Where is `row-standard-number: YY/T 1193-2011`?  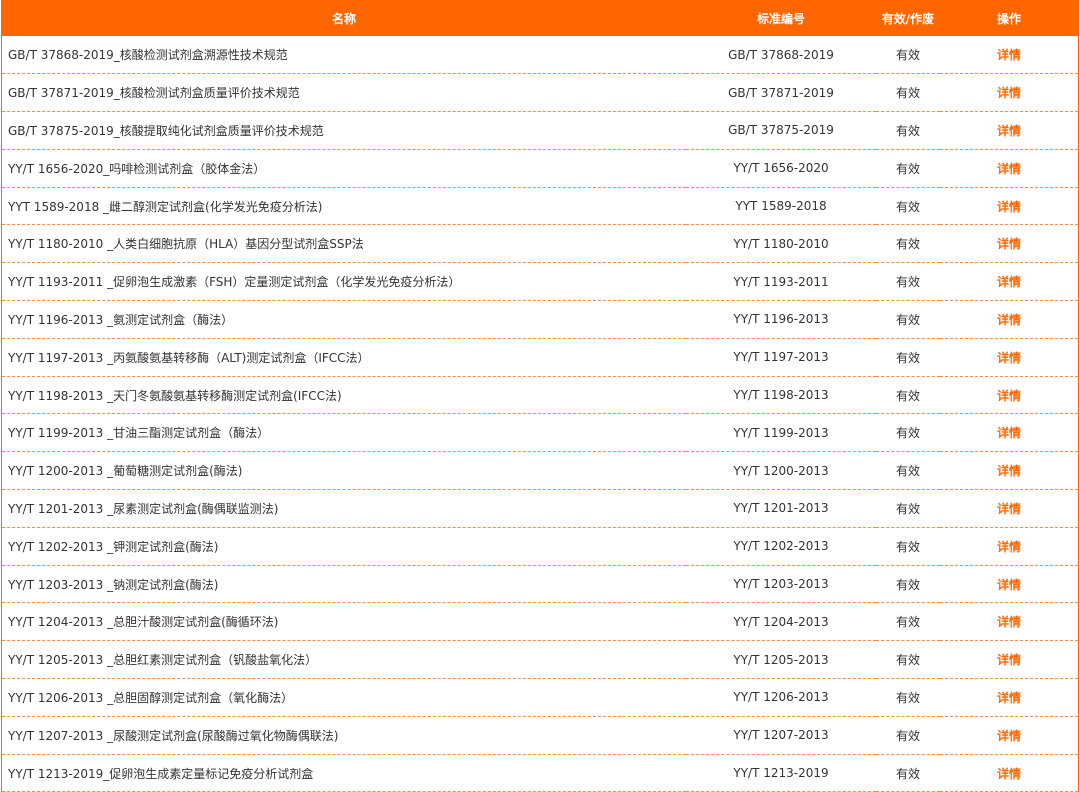 row-standard-number: YY/T 1193-2011 is located at coordinates (781, 281).